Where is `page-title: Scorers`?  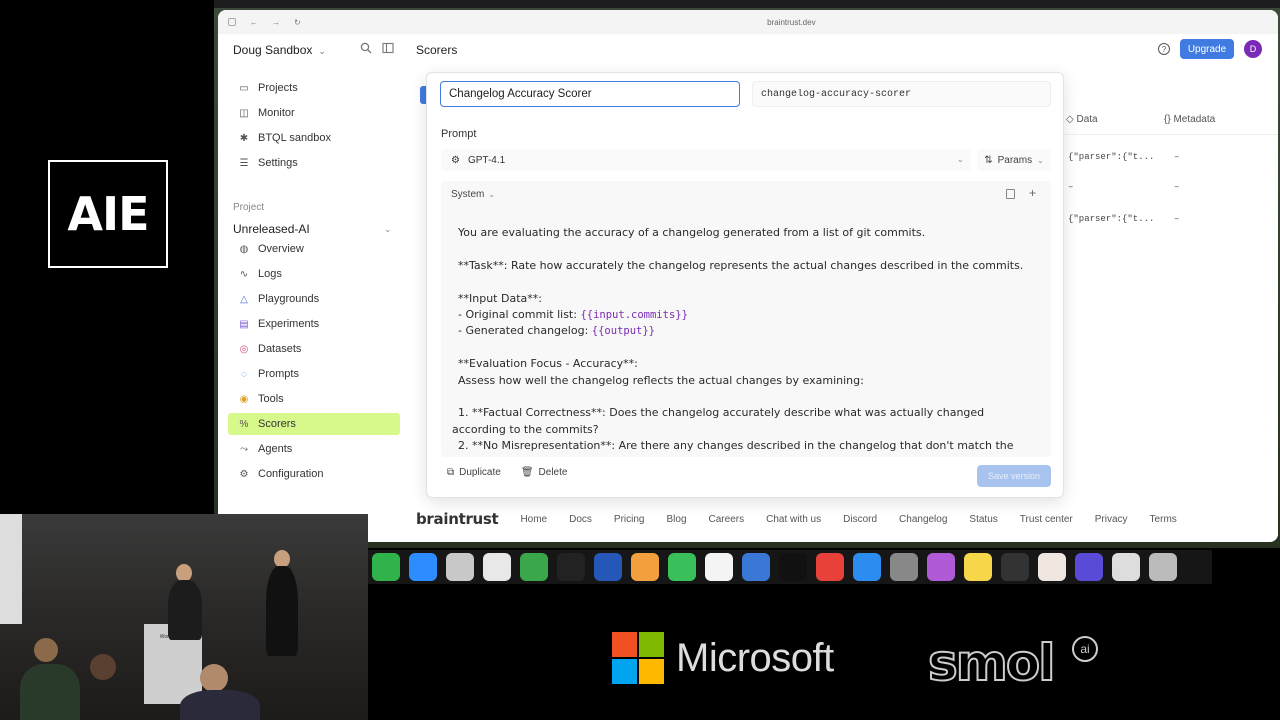 page-title: Scorers is located at coordinates (437, 50).